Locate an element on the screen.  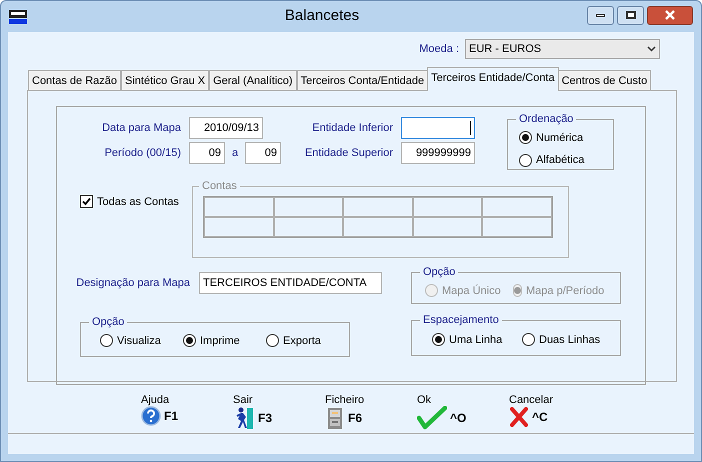
input-field: 999999999 is located at coordinates (438, 153).